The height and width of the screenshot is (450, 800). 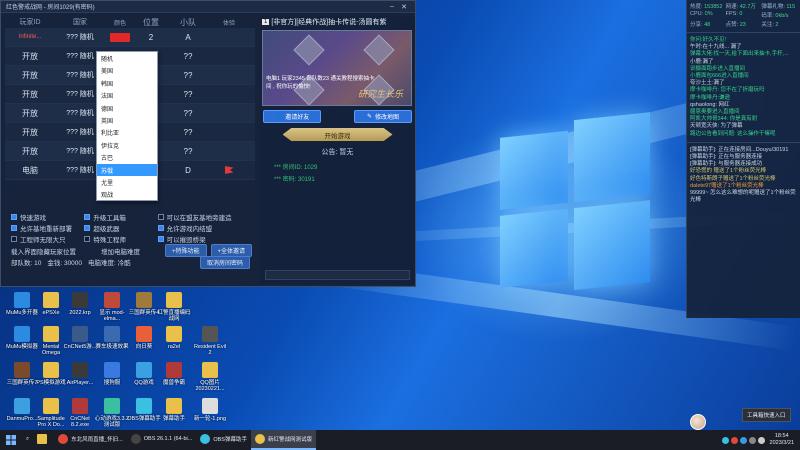 I want to click on desktop-shortcut: 红警直播编码战网, so click(x=174, y=307).